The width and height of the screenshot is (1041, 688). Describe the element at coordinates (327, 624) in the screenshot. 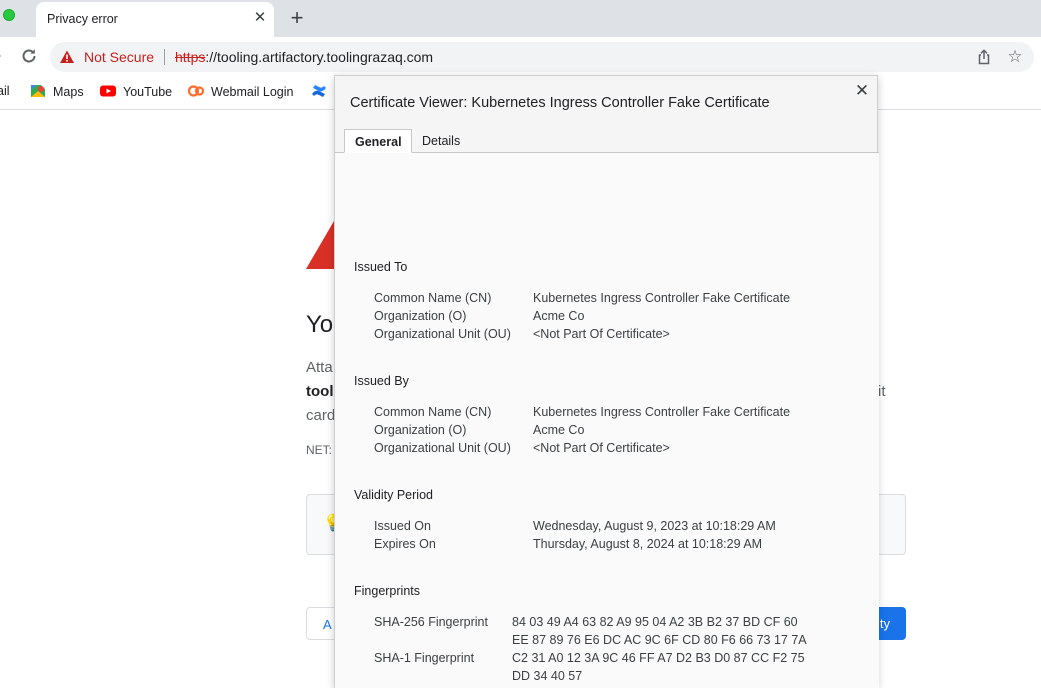

I see `advanced-button-label: A` at that location.